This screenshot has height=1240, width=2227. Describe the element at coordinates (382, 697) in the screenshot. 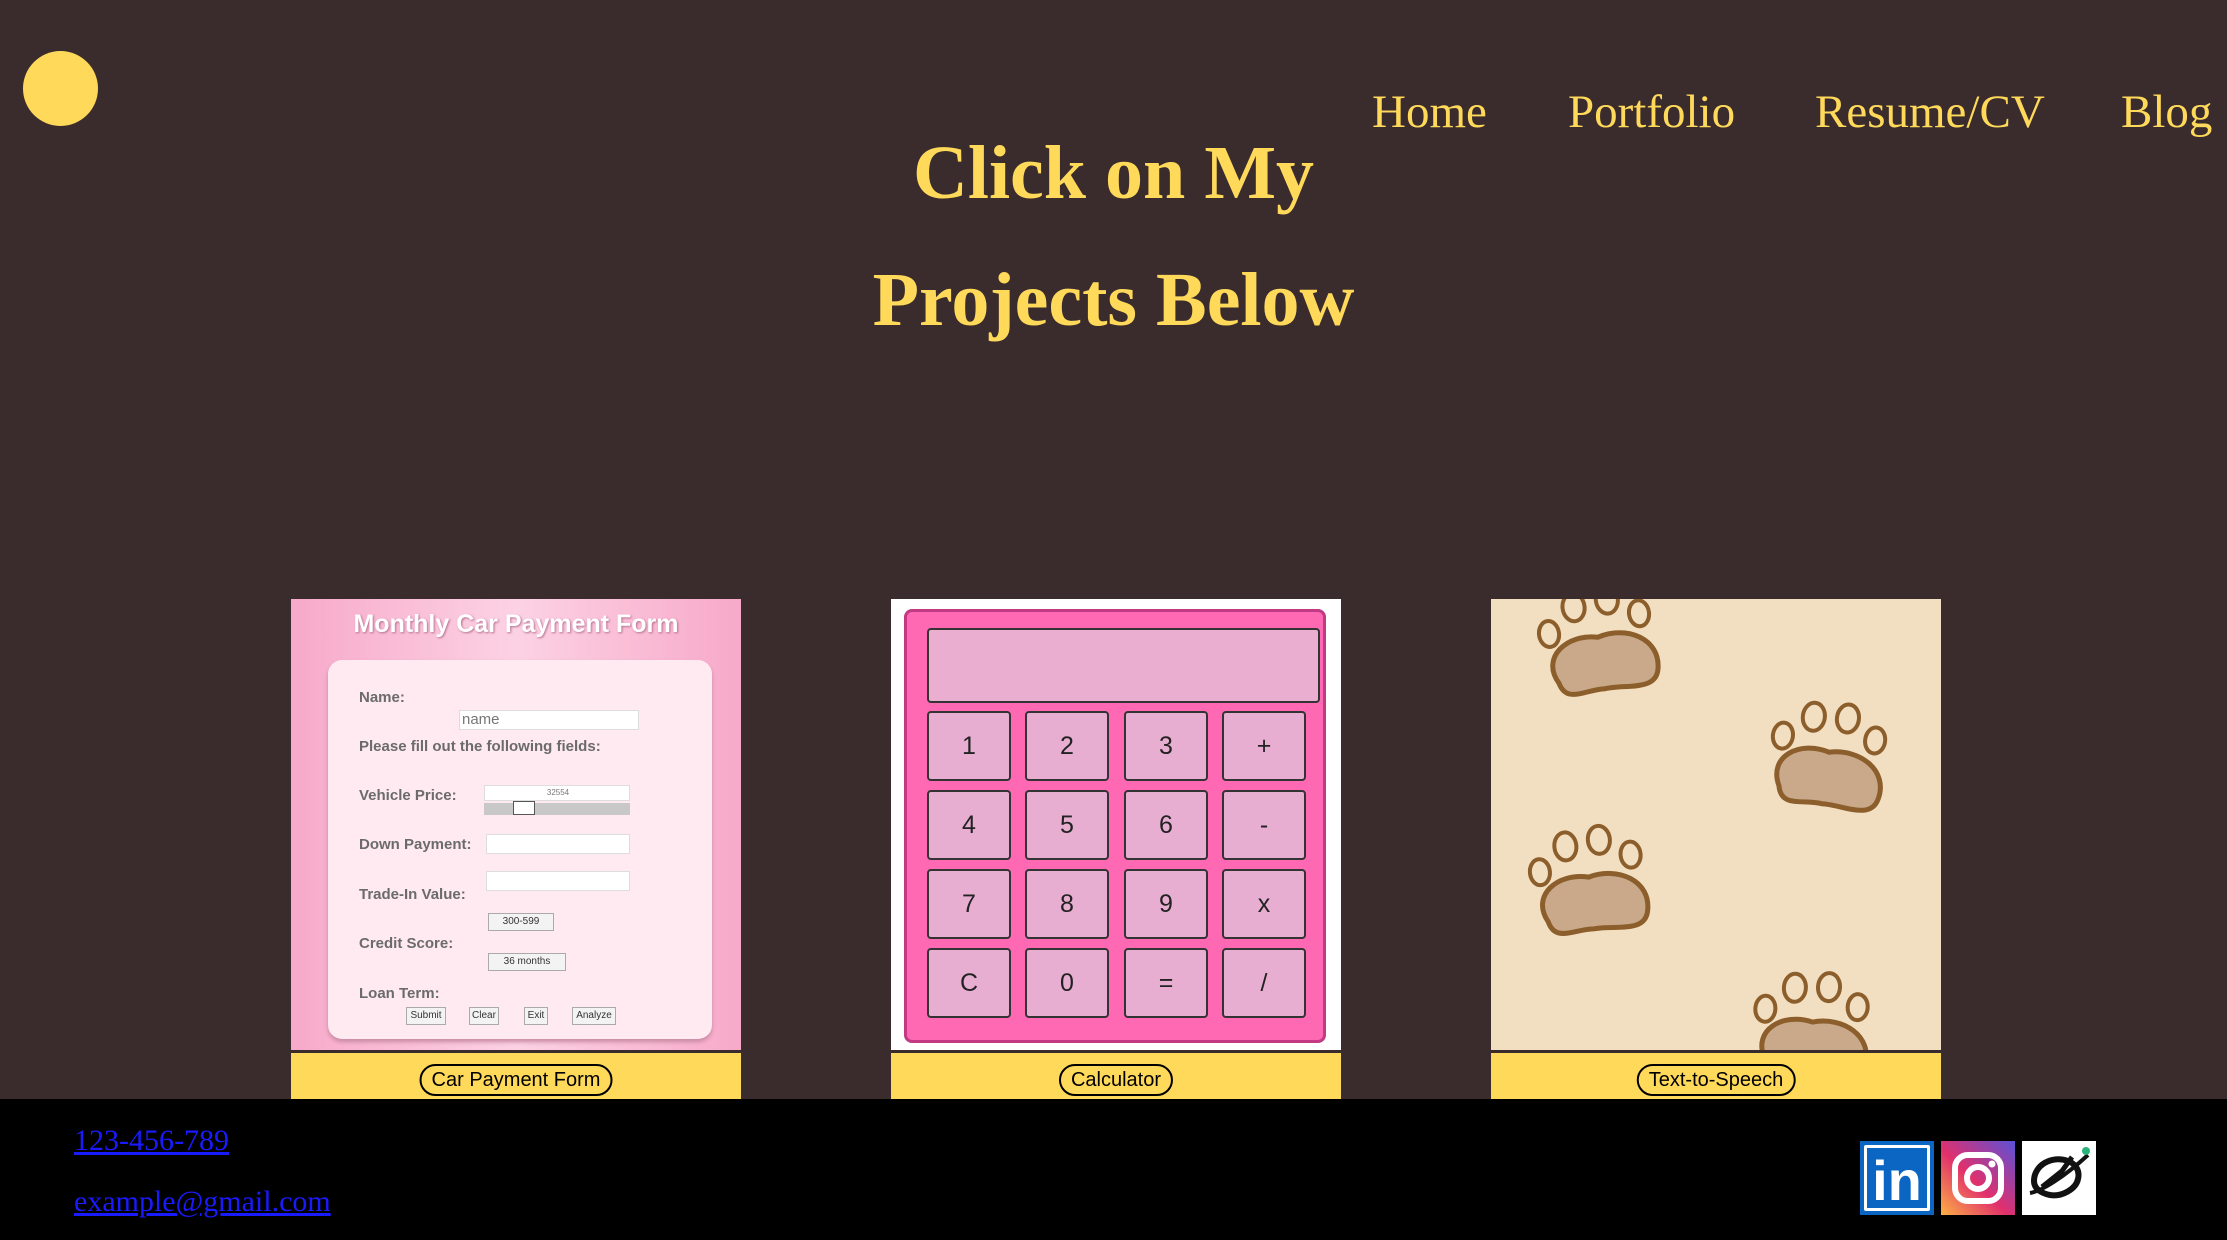

I see `car-name-label: Name:` at that location.